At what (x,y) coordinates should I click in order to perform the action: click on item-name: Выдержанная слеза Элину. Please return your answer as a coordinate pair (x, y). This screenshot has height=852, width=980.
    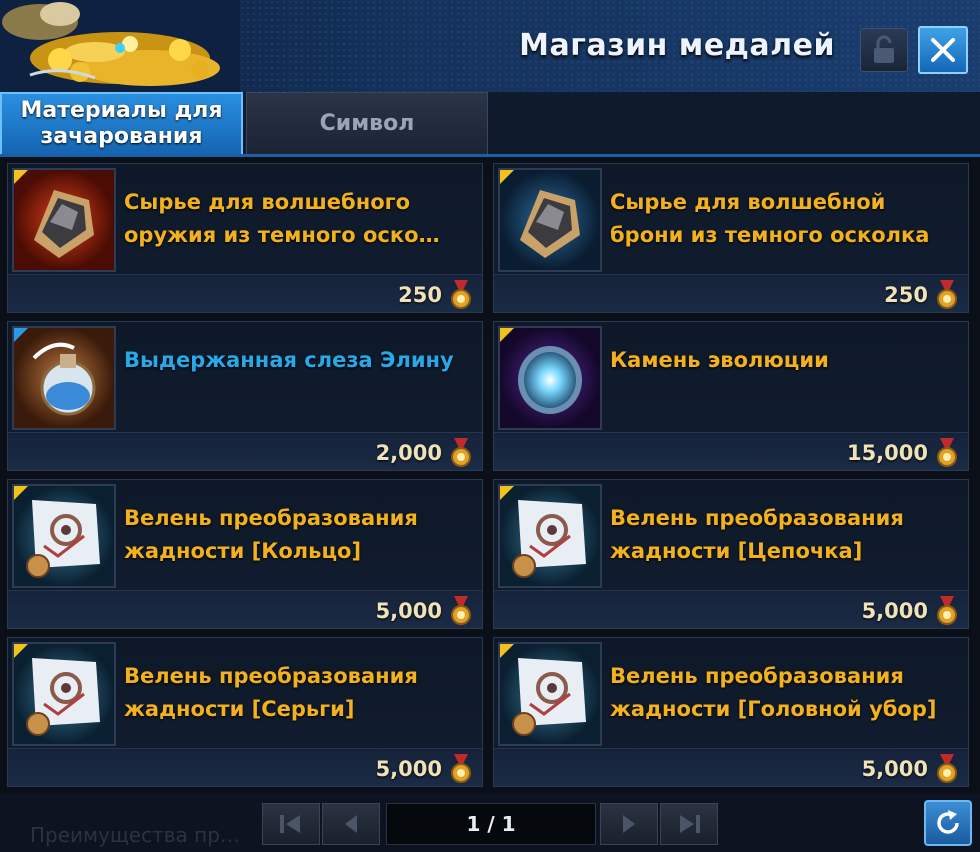
    Looking at the image, I should click on (289, 360).